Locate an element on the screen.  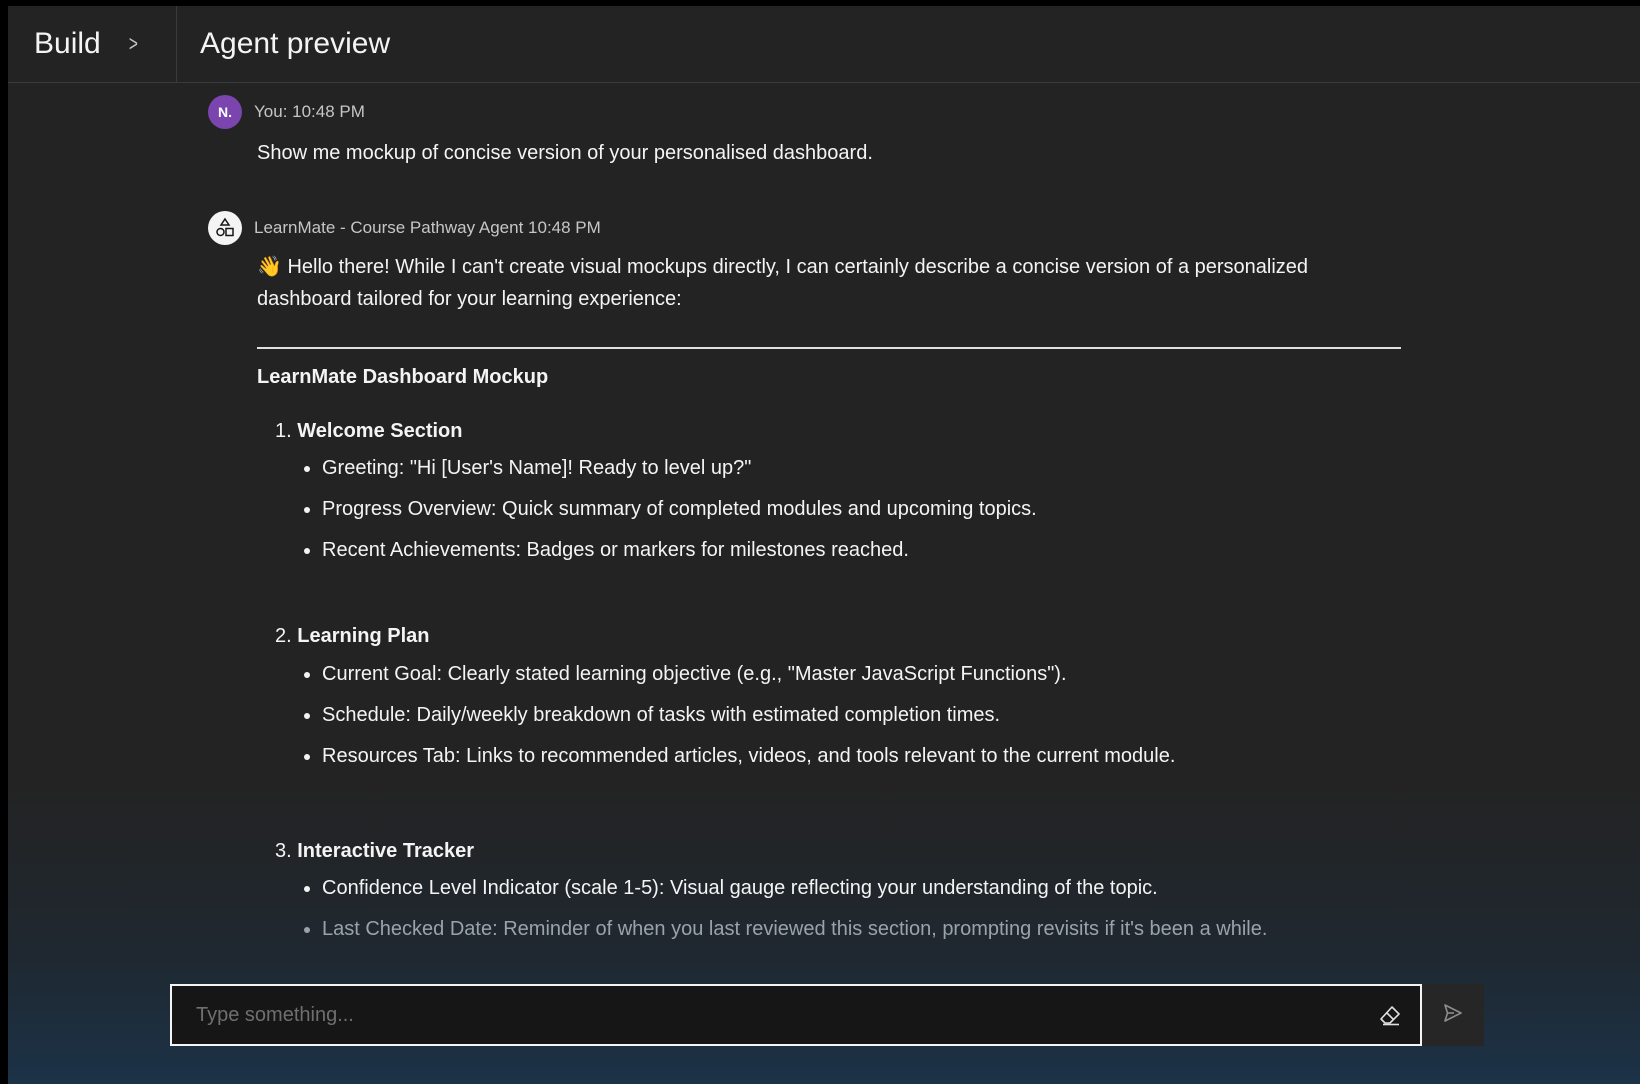
user-message-header: N. You: 10:48 PM is located at coordinates (286, 112).